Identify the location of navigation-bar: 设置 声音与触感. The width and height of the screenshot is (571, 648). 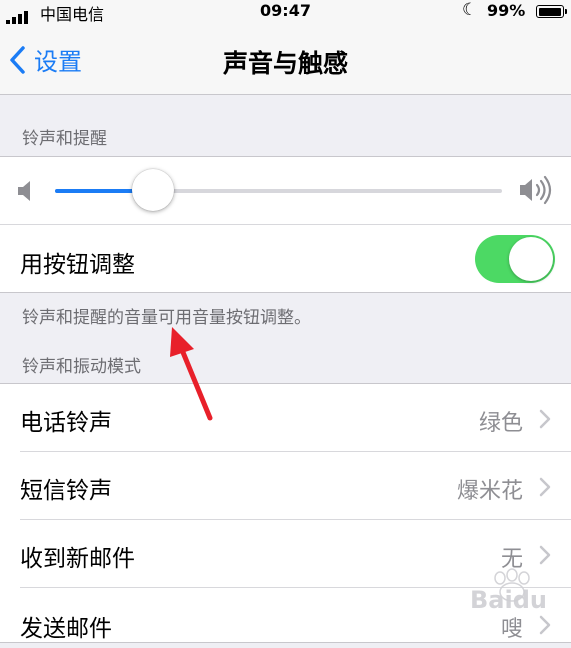
(285, 59).